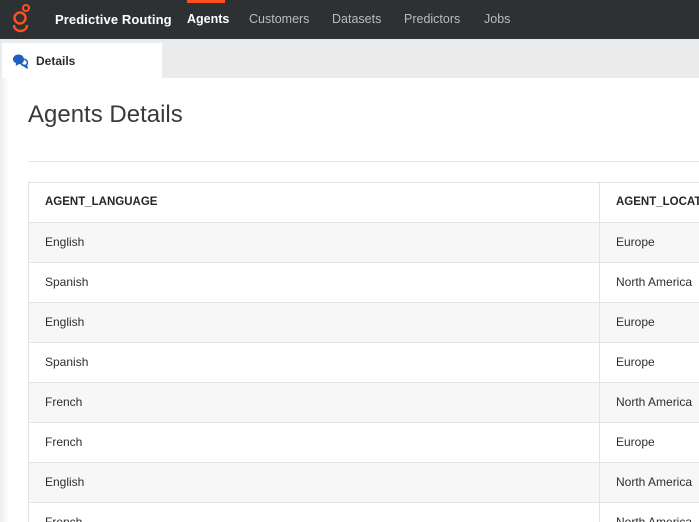 This screenshot has height=522, width=699. Describe the element at coordinates (363, 161) in the screenshot. I see `title-divider` at that location.